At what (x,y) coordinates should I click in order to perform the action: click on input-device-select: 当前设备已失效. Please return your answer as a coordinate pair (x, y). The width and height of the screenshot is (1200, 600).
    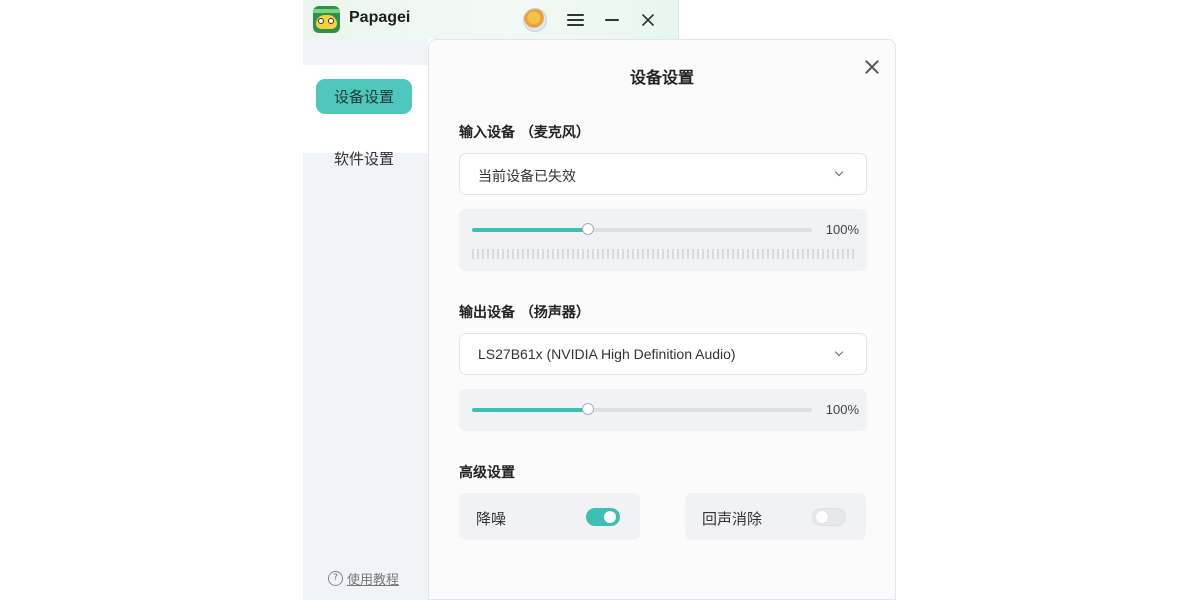
    Looking at the image, I should click on (663, 174).